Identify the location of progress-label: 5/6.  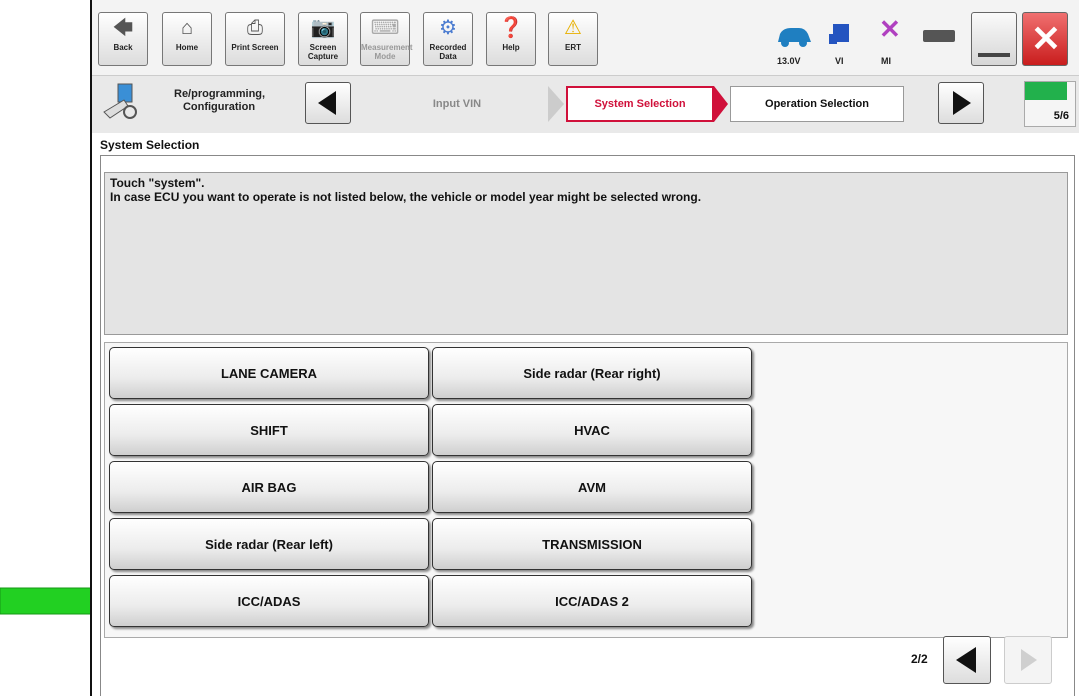
(1061, 116).